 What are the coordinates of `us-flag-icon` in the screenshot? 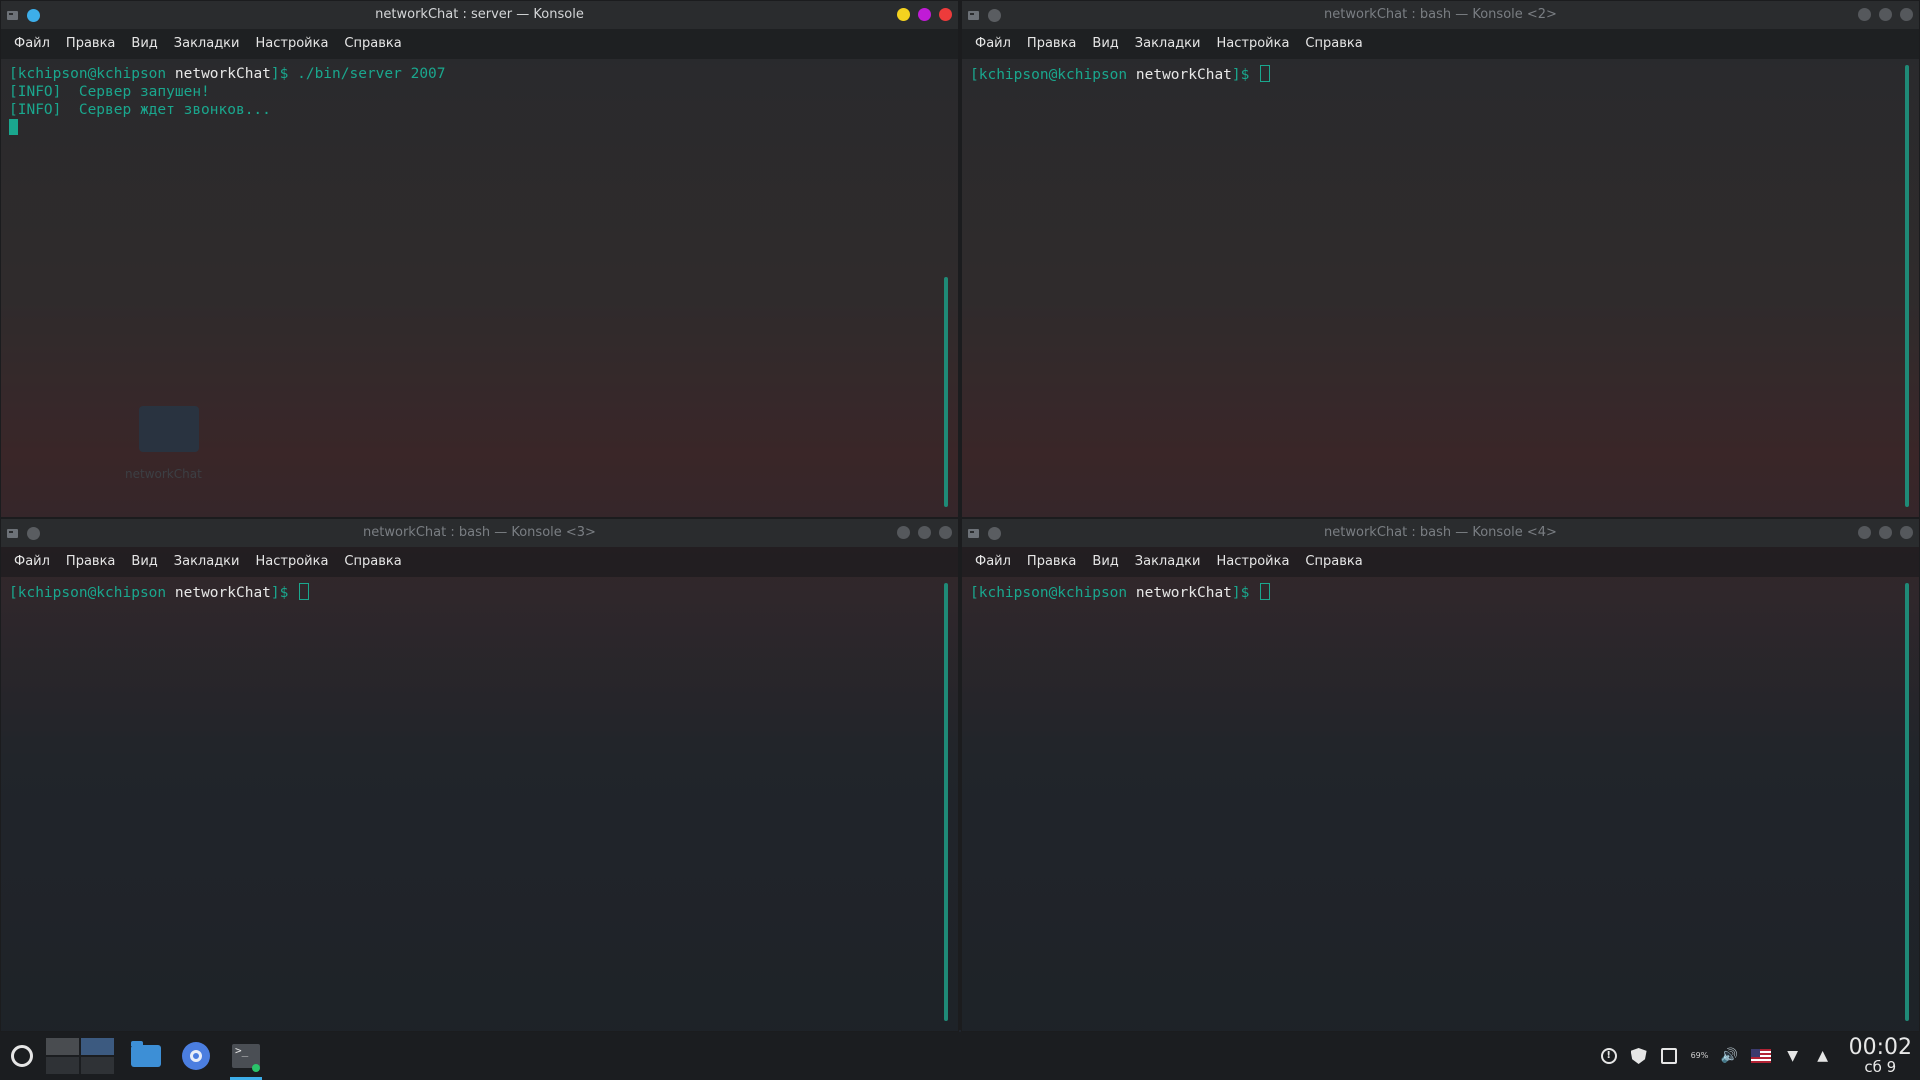 It's located at (1760, 1056).